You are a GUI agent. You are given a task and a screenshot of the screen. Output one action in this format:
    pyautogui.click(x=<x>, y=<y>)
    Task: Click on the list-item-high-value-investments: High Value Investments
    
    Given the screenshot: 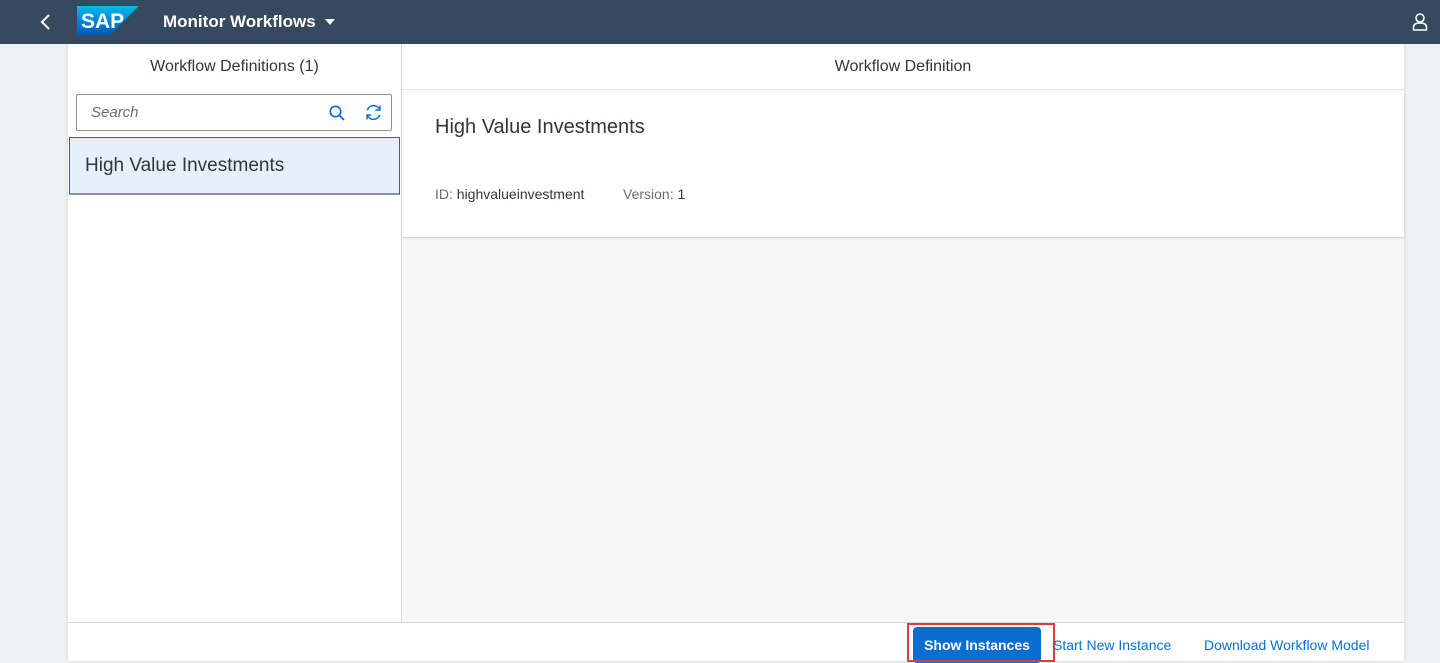 What is the action you would take?
    pyautogui.click(x=234, y=166)
    